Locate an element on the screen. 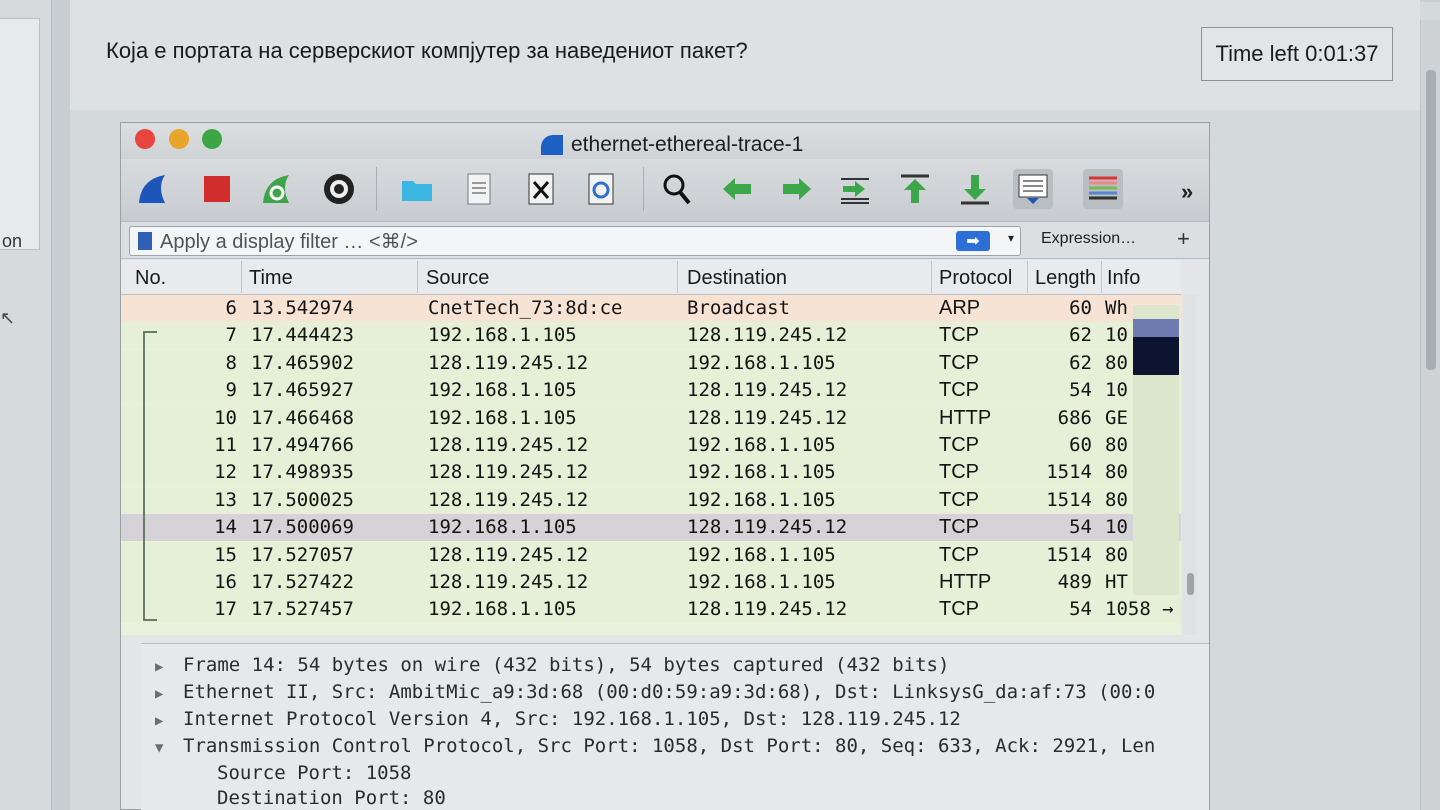 The image size is (1440, 810). packet-no-cell: 14 is located at coordinates (225, 527).